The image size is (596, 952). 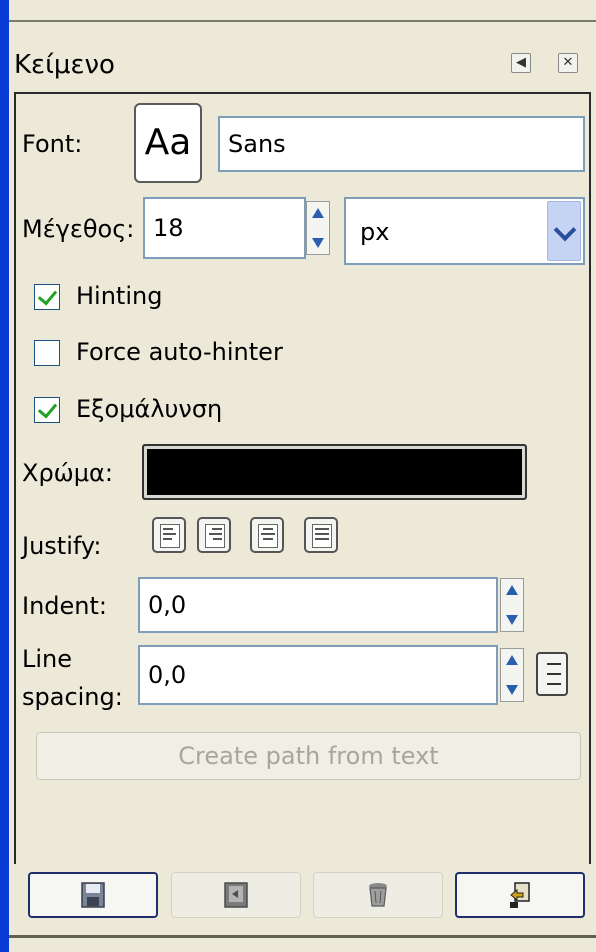 What do you see at coordinates (308, 756) in the screenshot?
I see `create-path-button: Create path from text` at bounding box center [308, 756].